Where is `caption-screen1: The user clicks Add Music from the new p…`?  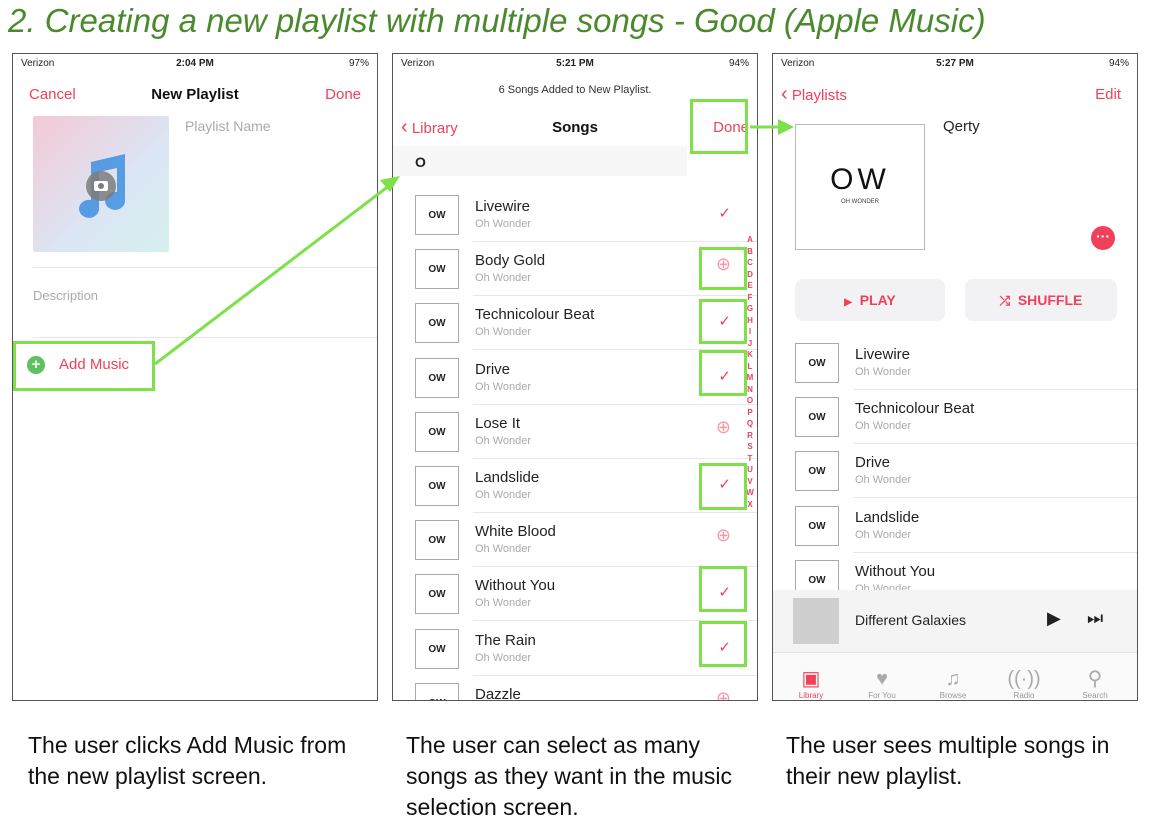 caption-screen1: The user clicks Add Music from the new p… is located at coordinates (187, 760).